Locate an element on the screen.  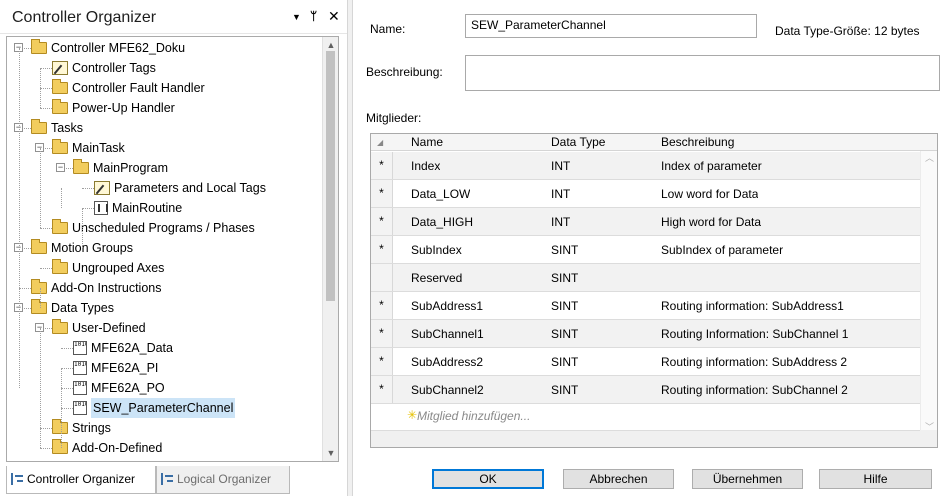
member-name-cell: Data_HIGH is located at coordinates (442, 222).